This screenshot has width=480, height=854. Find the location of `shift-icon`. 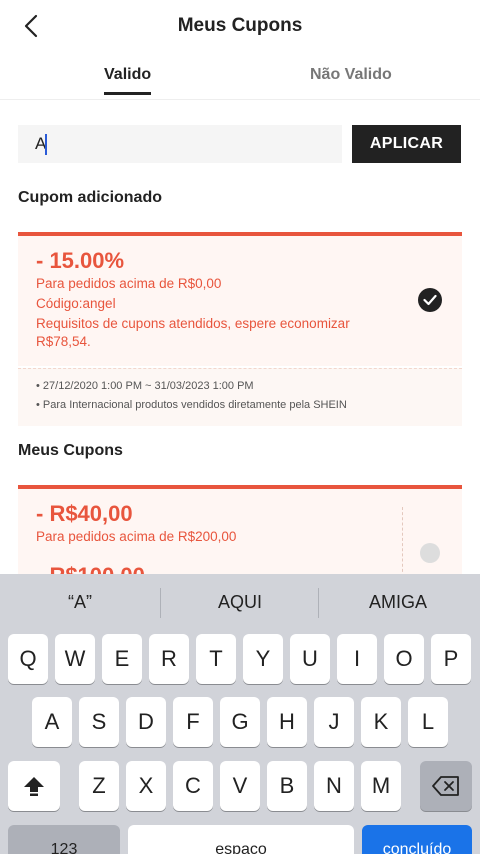

shift-icon is located at coordinates (34, 786).